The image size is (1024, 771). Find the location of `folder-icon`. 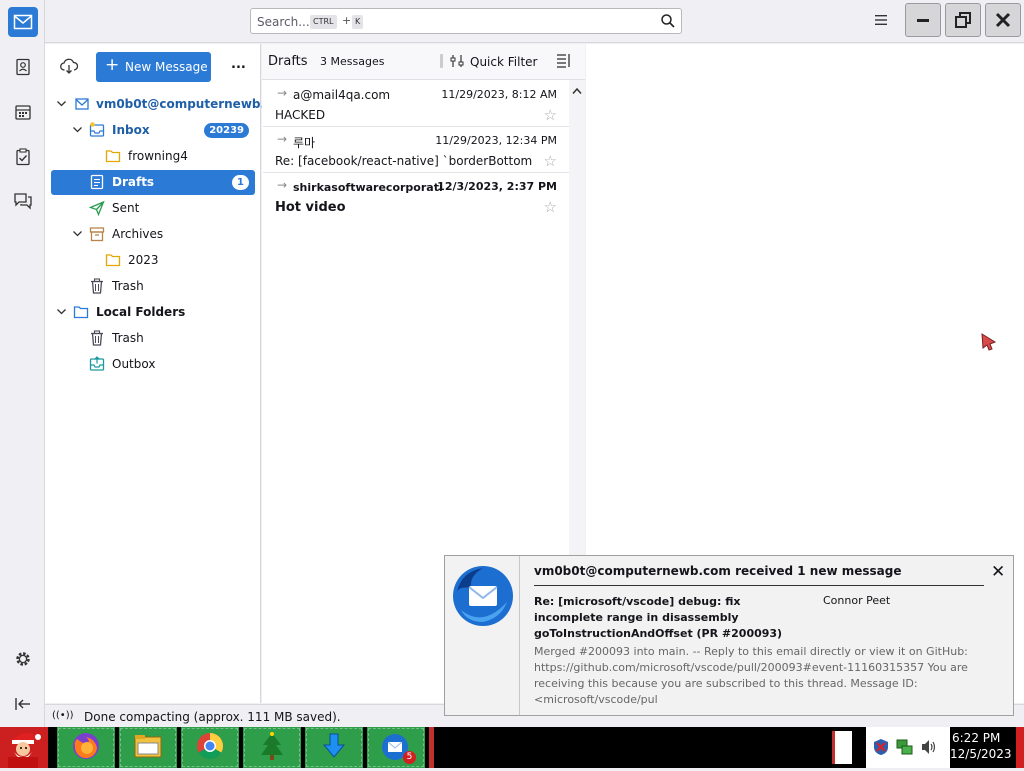

folder-icon is located at coordinates (113, 260).